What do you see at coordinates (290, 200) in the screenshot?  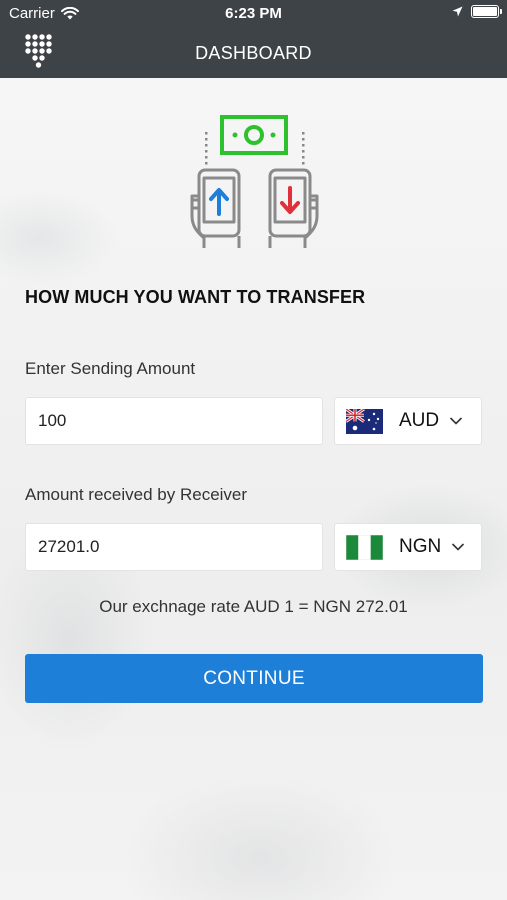 I see `arrow-down-icon` at bounding box center [290, 200].